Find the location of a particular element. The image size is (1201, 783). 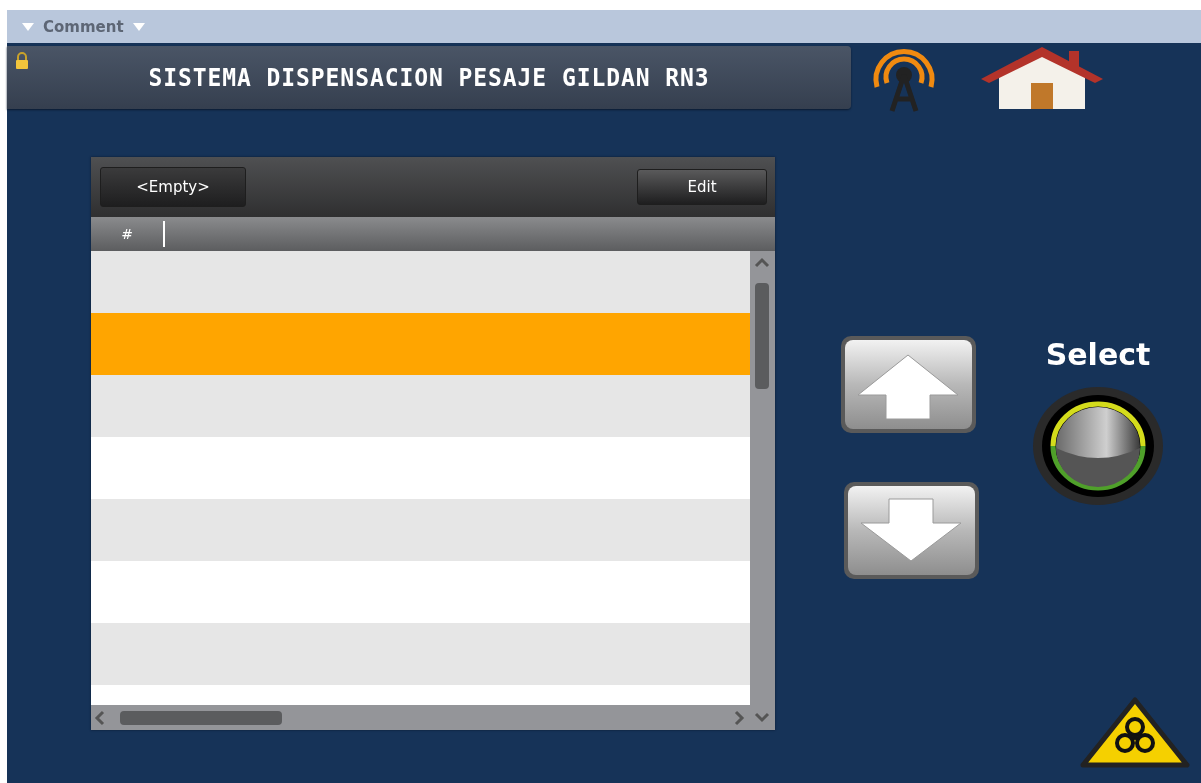

scroll-up-icon is located at coordinates (762, 262).